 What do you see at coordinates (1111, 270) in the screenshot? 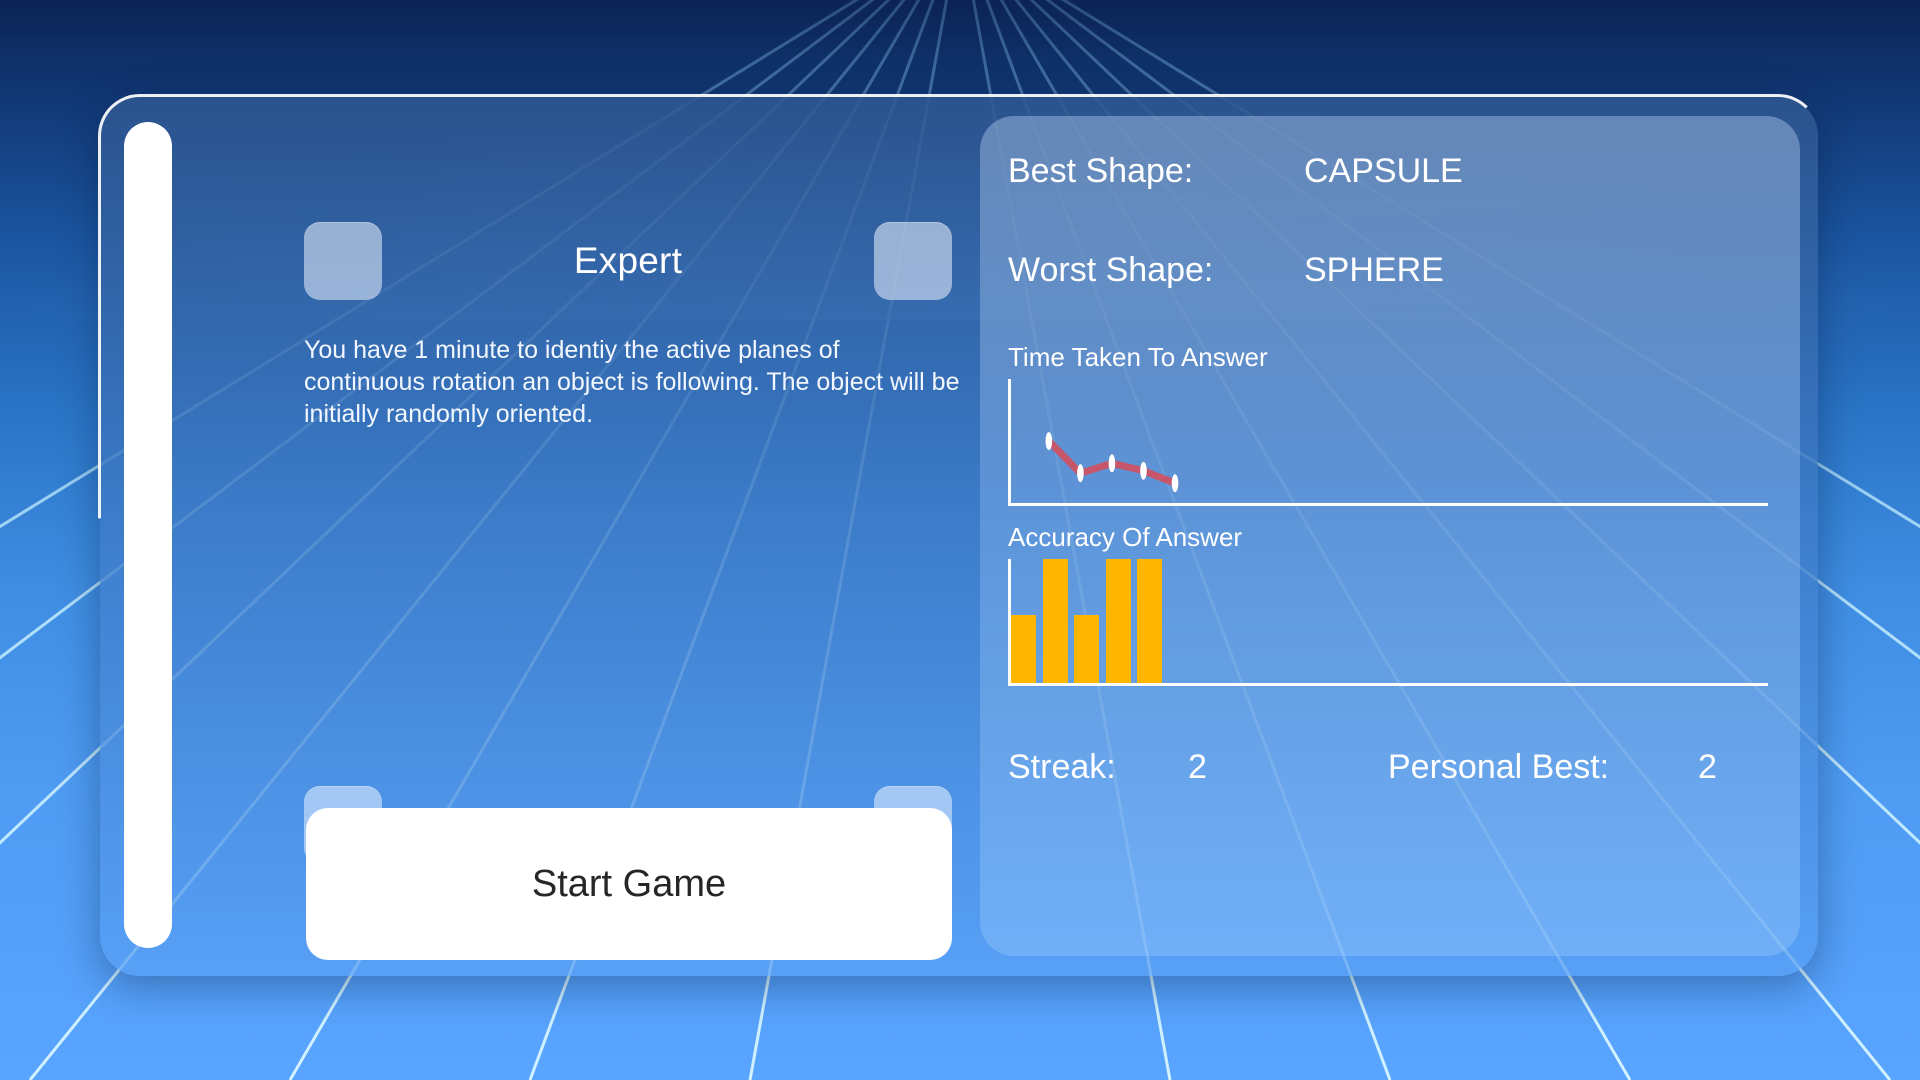
I see `worst-shape-label: Worst Shape:` at bounding box center [1111, 270].